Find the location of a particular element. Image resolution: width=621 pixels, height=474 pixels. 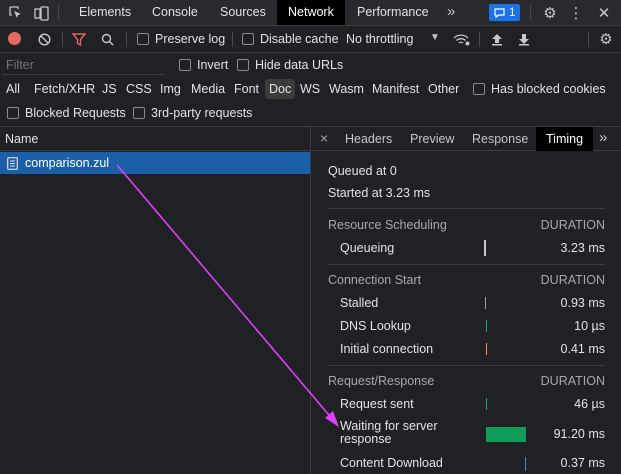

filter-bar: Invert Hide data URLs is located at coordinates (310, 65).